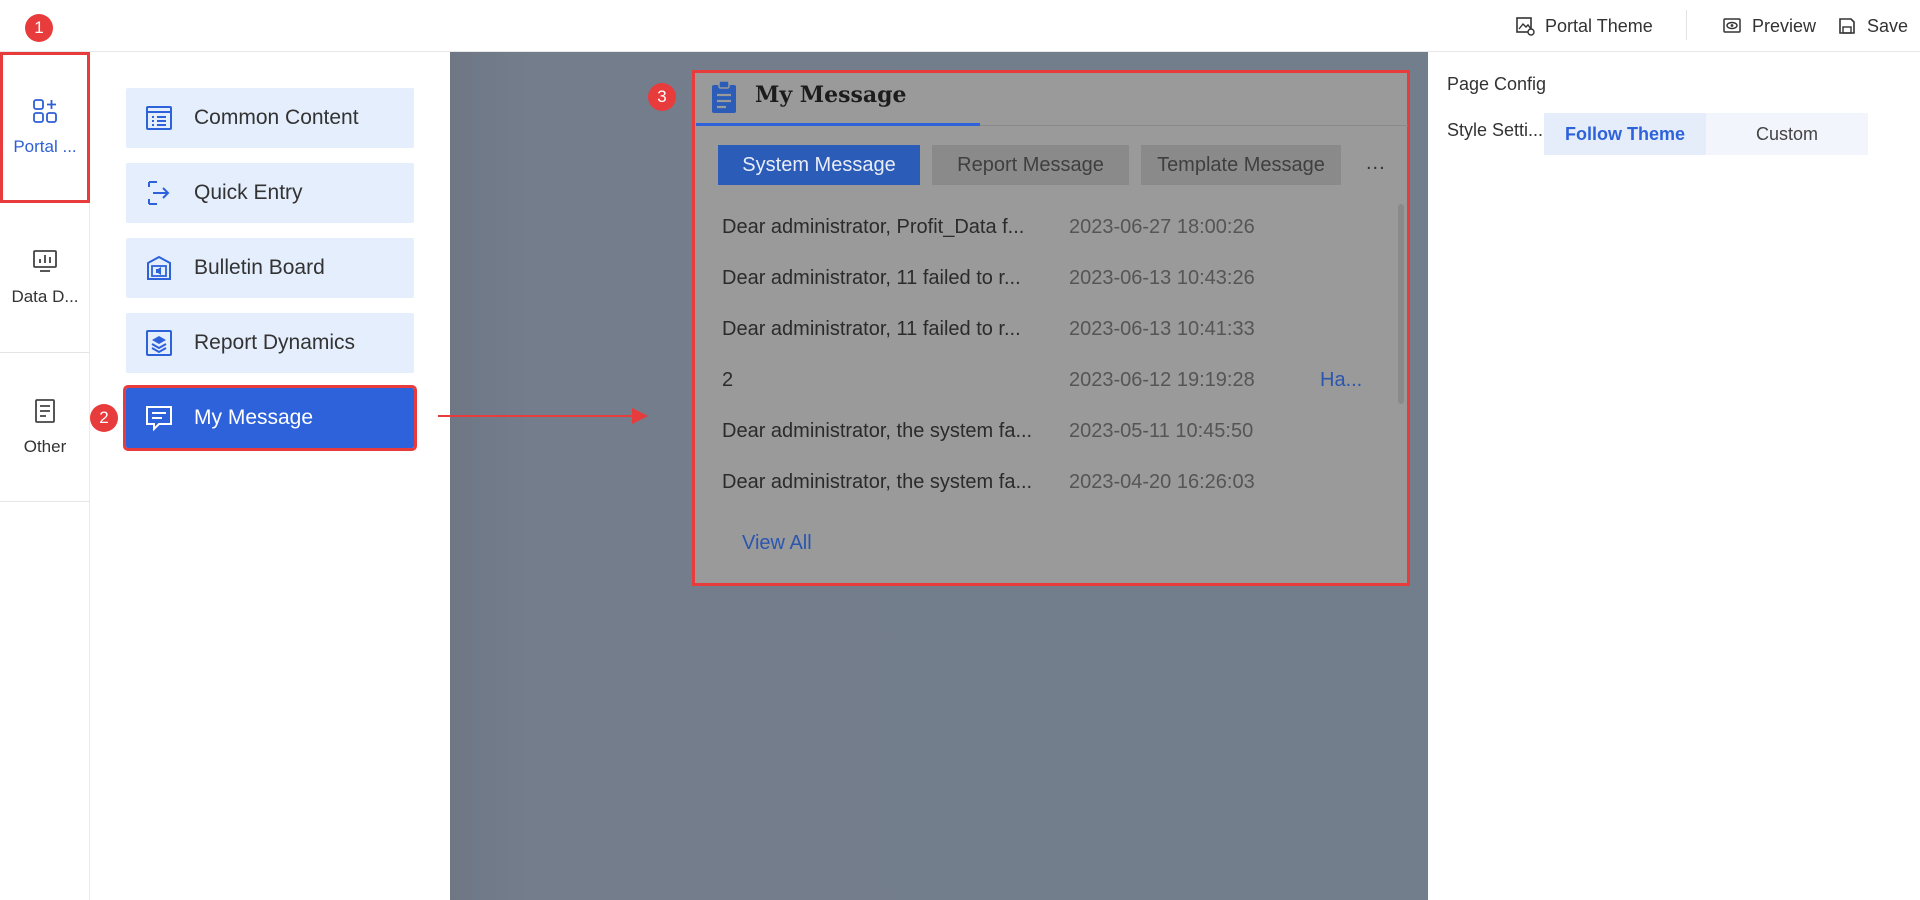  I want to click on component-bulletin-board: Bulletin Board, so click(270, 268).